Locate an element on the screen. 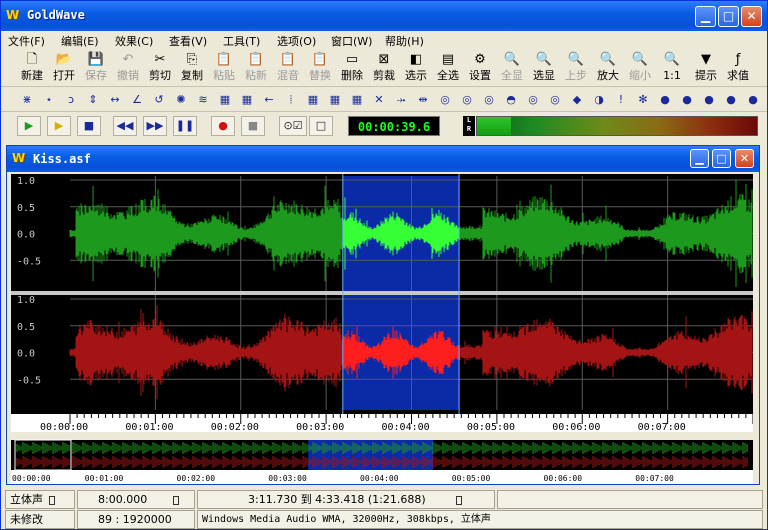 The image size is (768, 530). play-icon: ▶ is located at coordinates (29, 126).